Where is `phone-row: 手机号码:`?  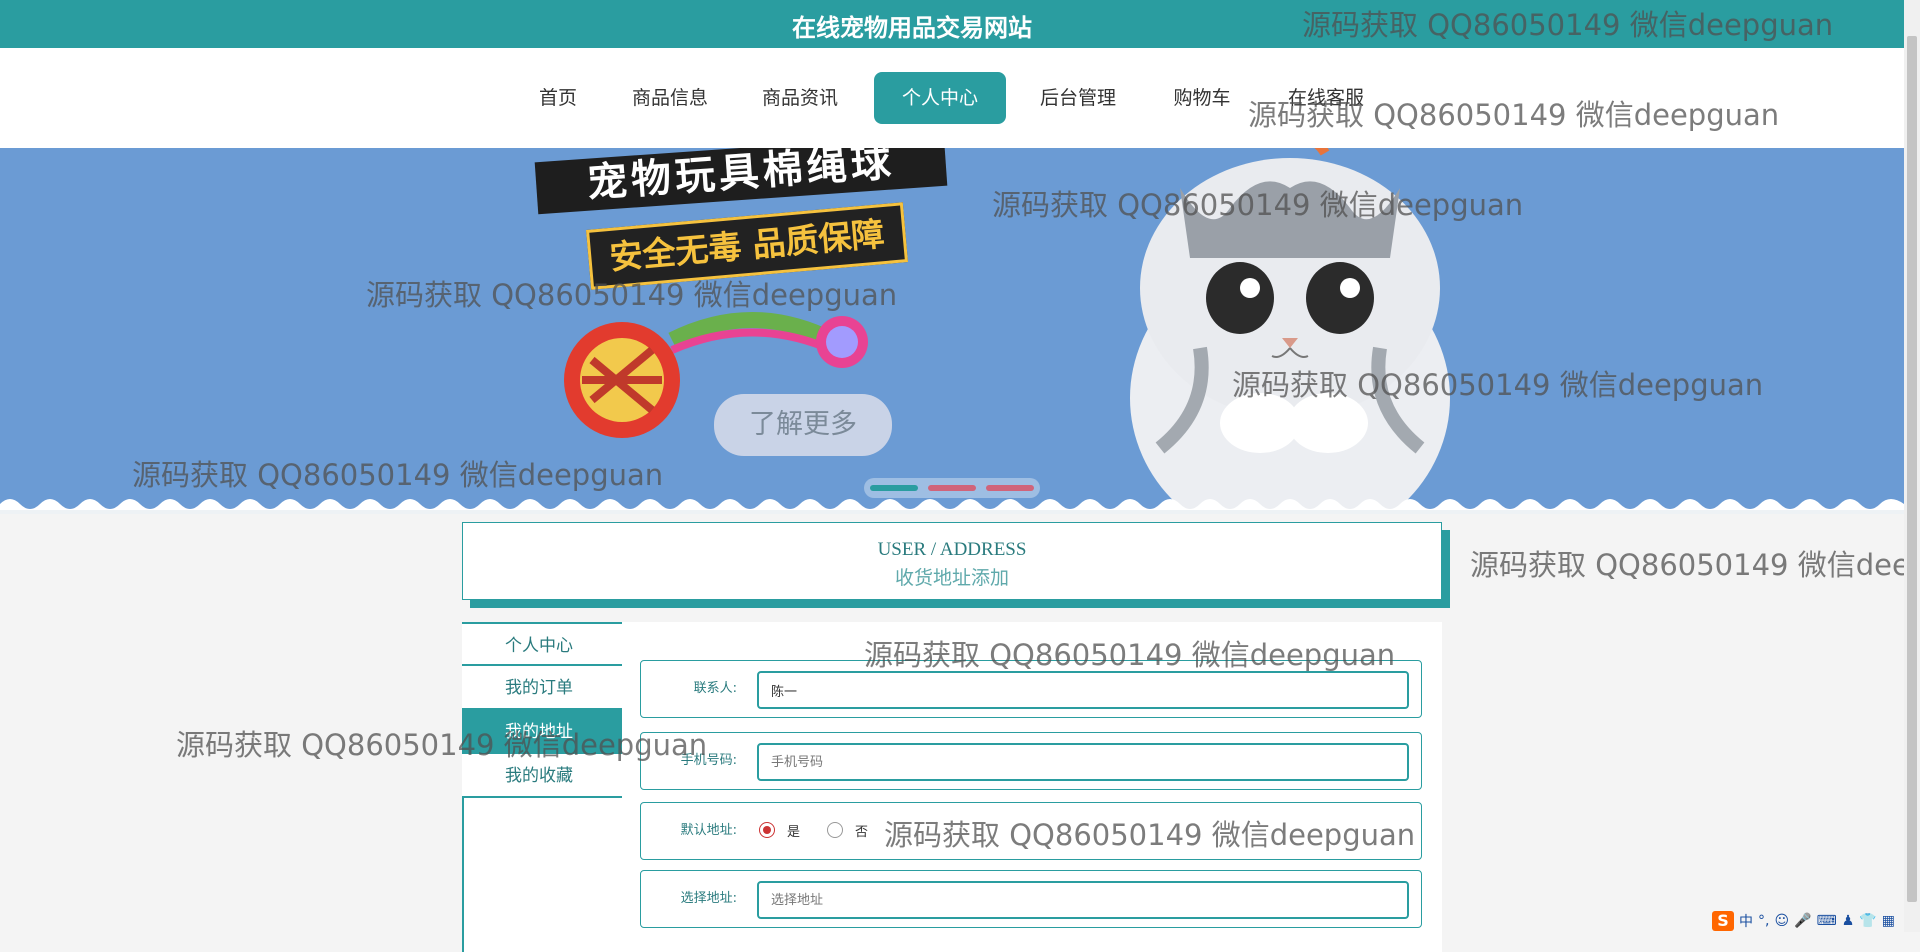 phone-row: 手机号码: is located at coordinates (1031, 761).